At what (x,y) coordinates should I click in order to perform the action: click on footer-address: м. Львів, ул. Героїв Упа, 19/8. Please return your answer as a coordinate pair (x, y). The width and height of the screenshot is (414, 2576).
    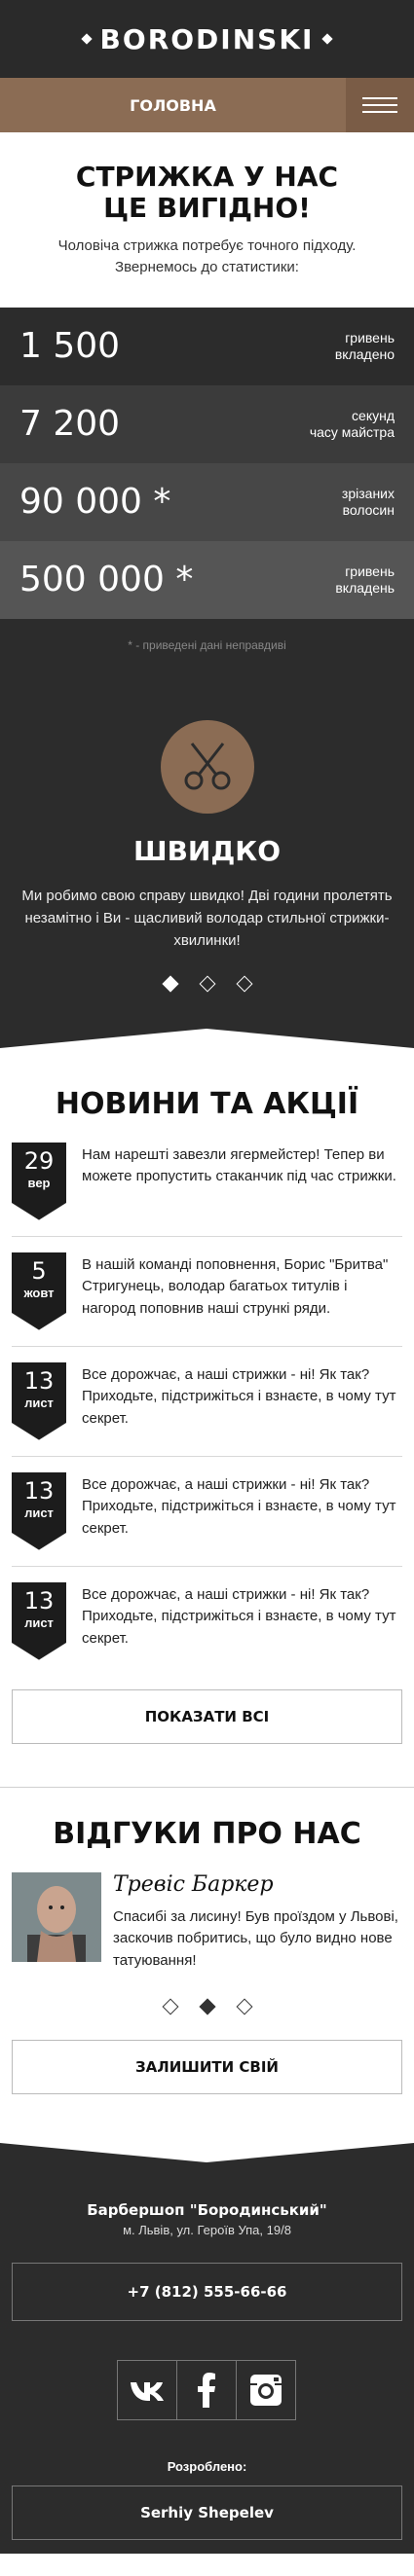
    Looking at the image, I should click on (207, 2230).